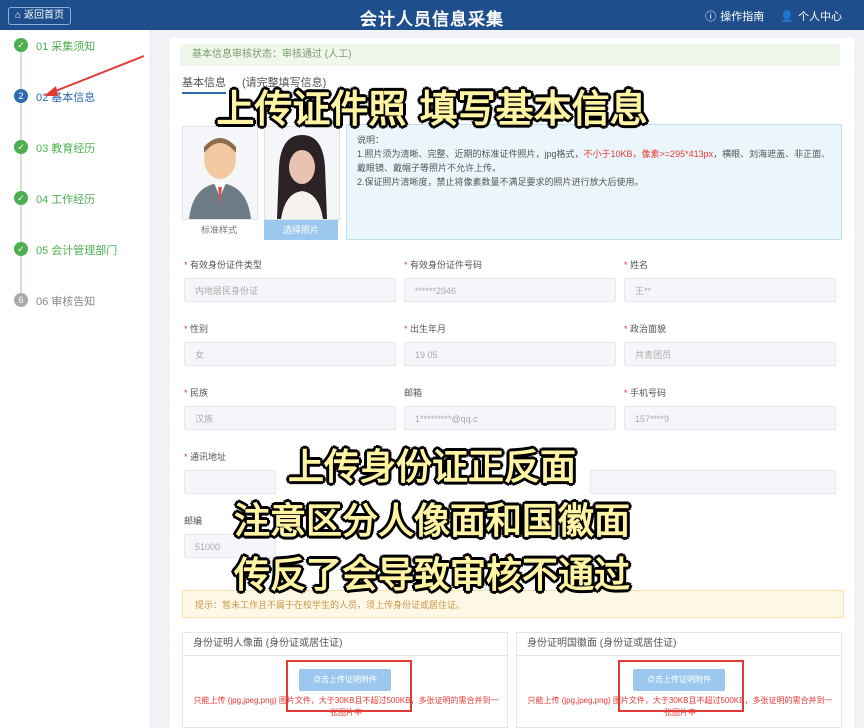 Image resolution: width=864 pixels, height=728 pixels. What do you see at coordinates (301, 230) in the screenshot?
I see `choose-photo-button: 选择照片` at bounding box center [301, 230].